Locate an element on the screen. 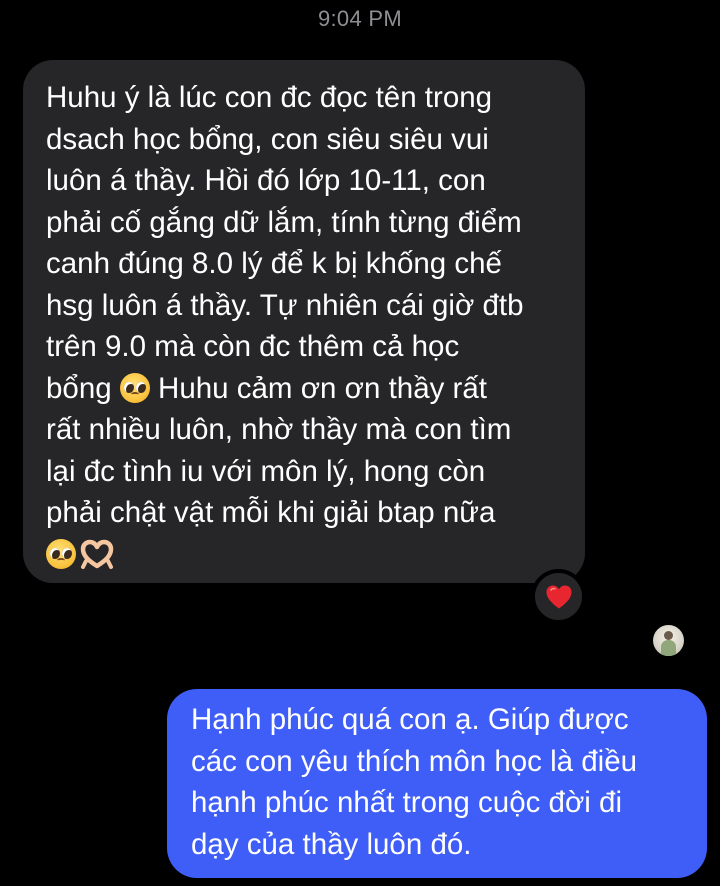 The width and height of the screenshot is (720, 886). message-line: các con yêu thích môn học là điều is located at coordinates (414, 761).